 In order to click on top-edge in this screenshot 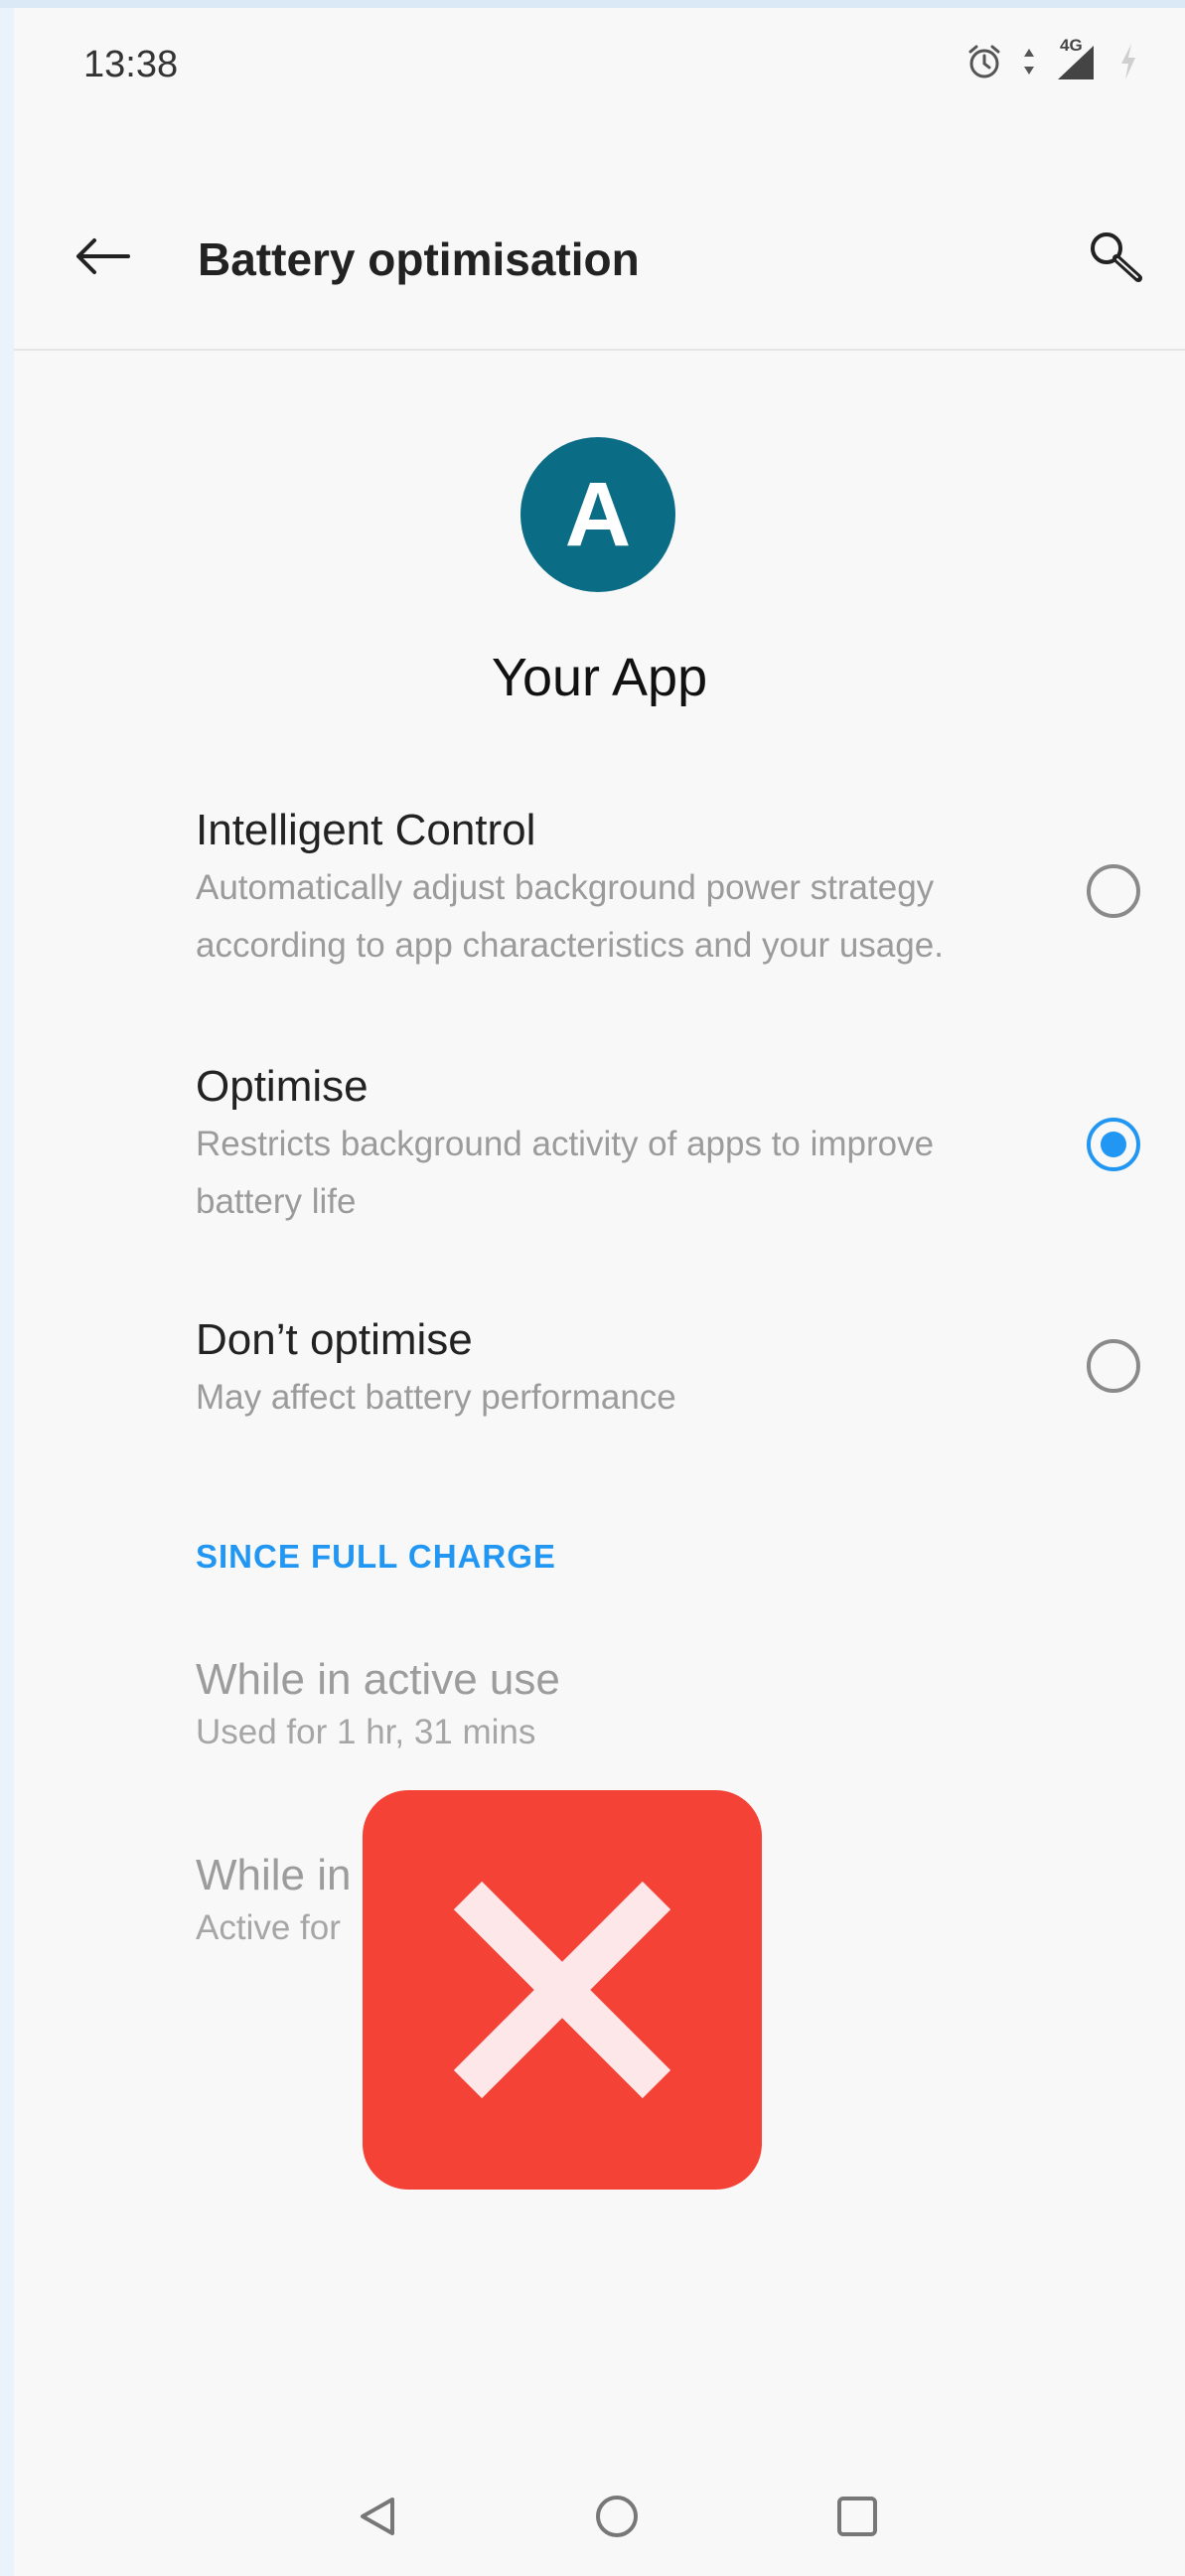, I will do `click(592, 4)`.